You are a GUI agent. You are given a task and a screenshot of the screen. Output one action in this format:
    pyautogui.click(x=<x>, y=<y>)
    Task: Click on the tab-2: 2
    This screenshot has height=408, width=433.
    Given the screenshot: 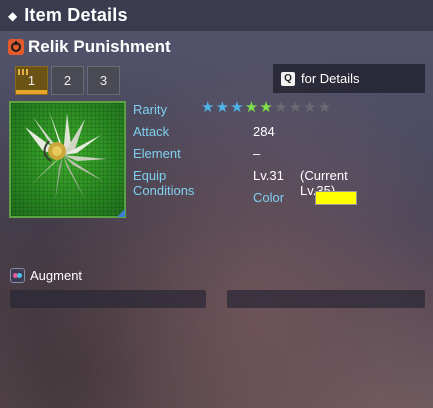 What is the action you would take?
    pyautogui.click(x=67, y=80)
    